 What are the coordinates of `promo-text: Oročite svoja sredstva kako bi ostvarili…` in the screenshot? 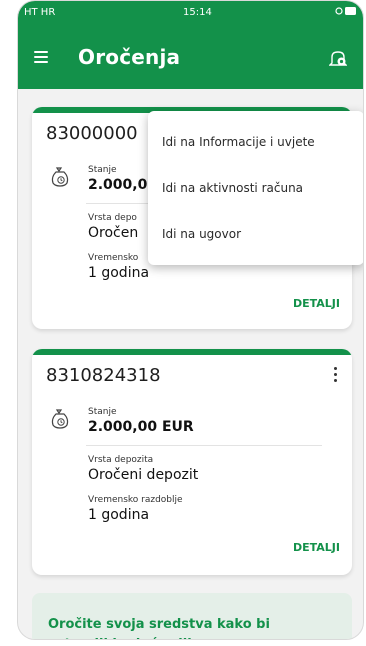 It's located at (159, 628).